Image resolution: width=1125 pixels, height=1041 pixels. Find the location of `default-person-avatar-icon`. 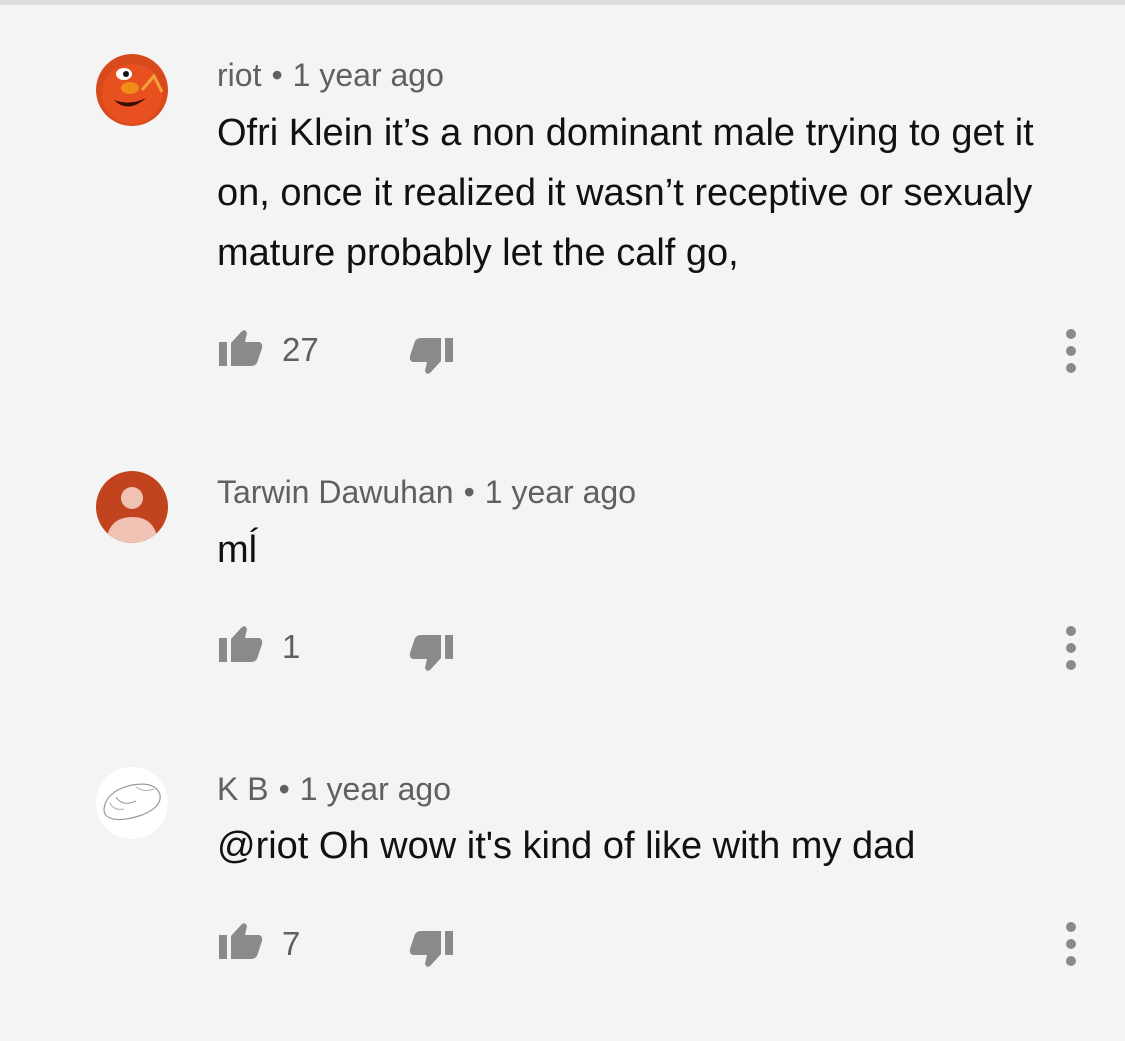

default-person-avatar-icon is located at coordinates (132, 507).